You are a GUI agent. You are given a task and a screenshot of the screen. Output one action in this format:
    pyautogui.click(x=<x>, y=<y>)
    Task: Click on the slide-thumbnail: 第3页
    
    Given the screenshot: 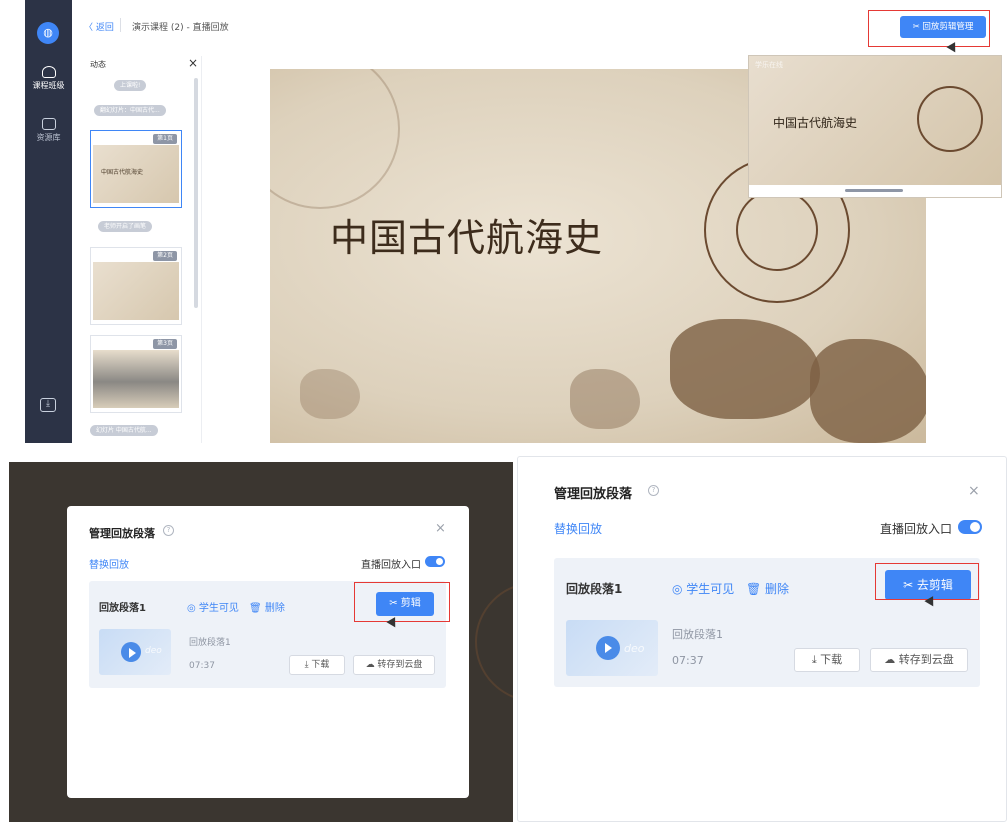 What is the action you would take?
    pyautogui.click(x=136, y=374)
    